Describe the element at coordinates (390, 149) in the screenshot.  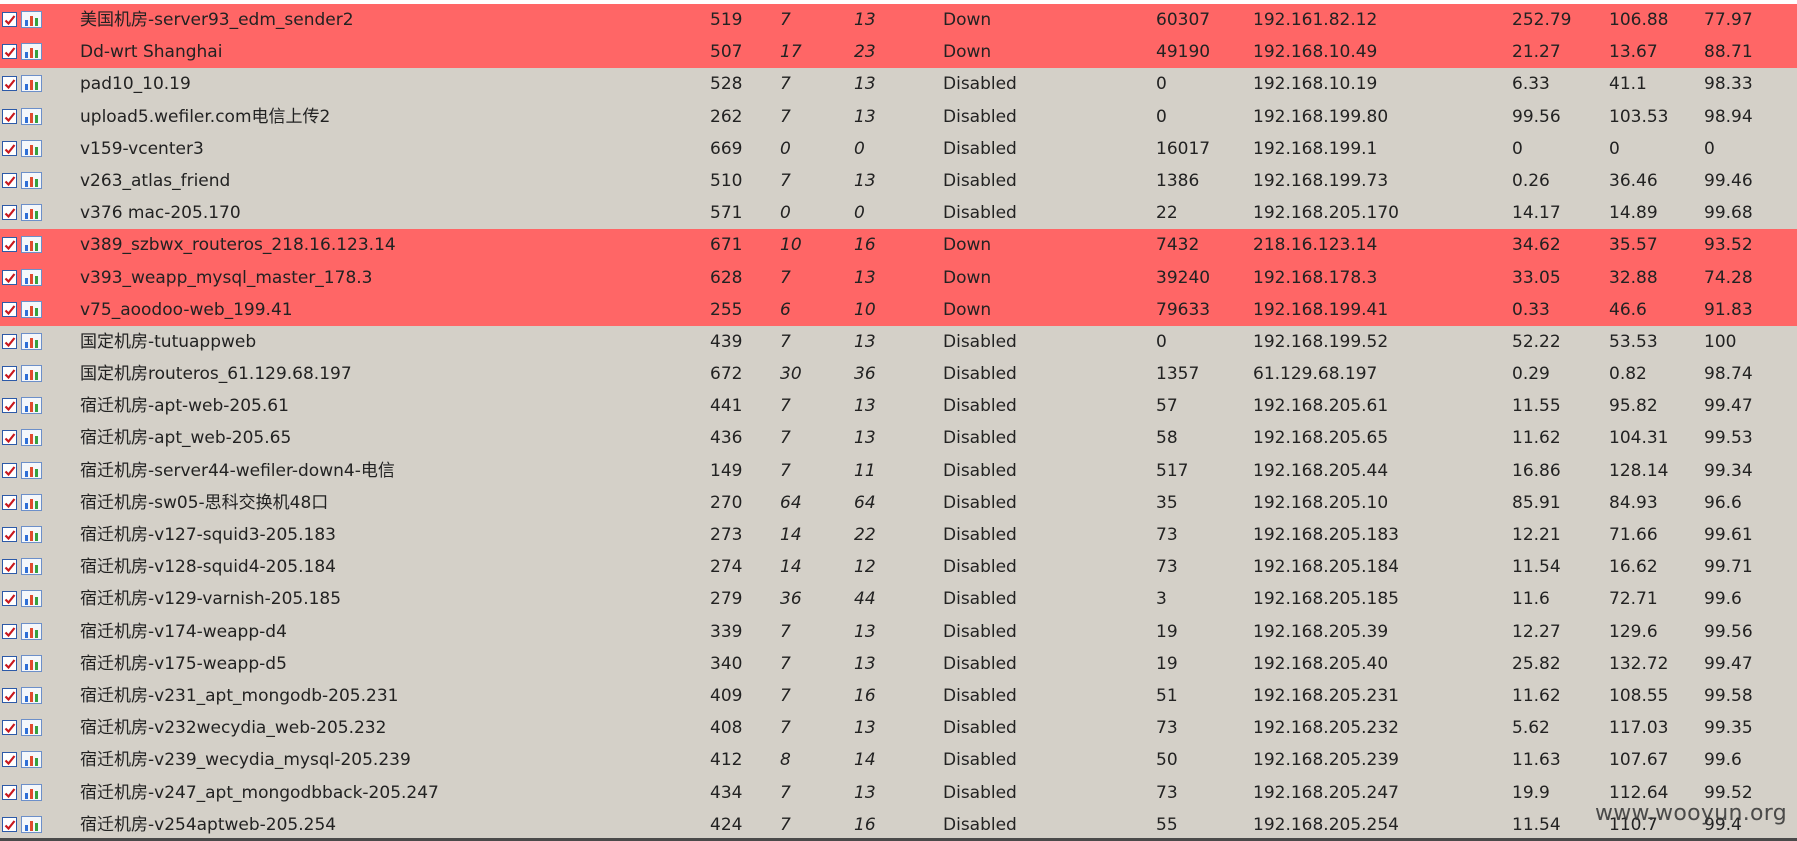
I see `host-name: v159-vcenter3` at that location.